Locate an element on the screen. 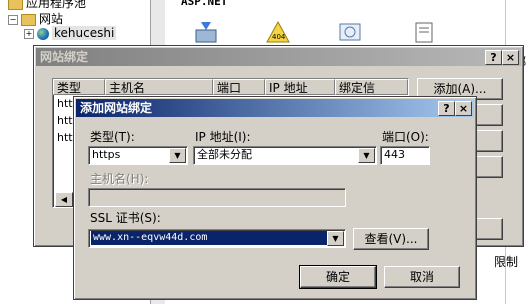 Image resolution: width=532 pixels, height=304 pixels. ok-button: 确定 is located at coordinates (338, 277).